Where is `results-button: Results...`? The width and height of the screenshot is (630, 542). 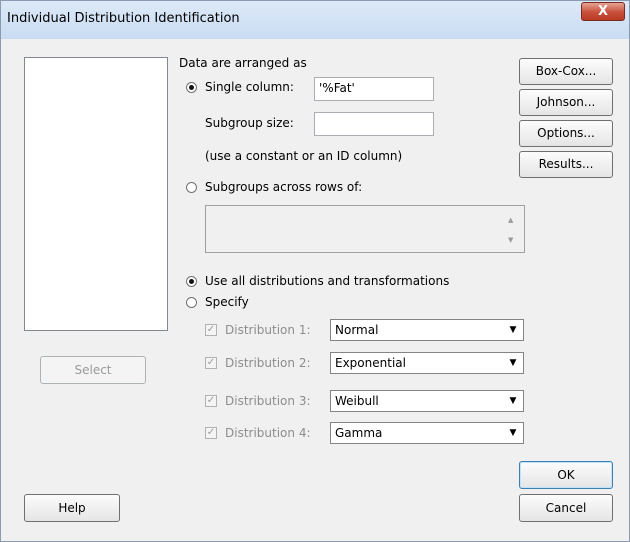
results-button: Results... is located at coordinates (566, 164).